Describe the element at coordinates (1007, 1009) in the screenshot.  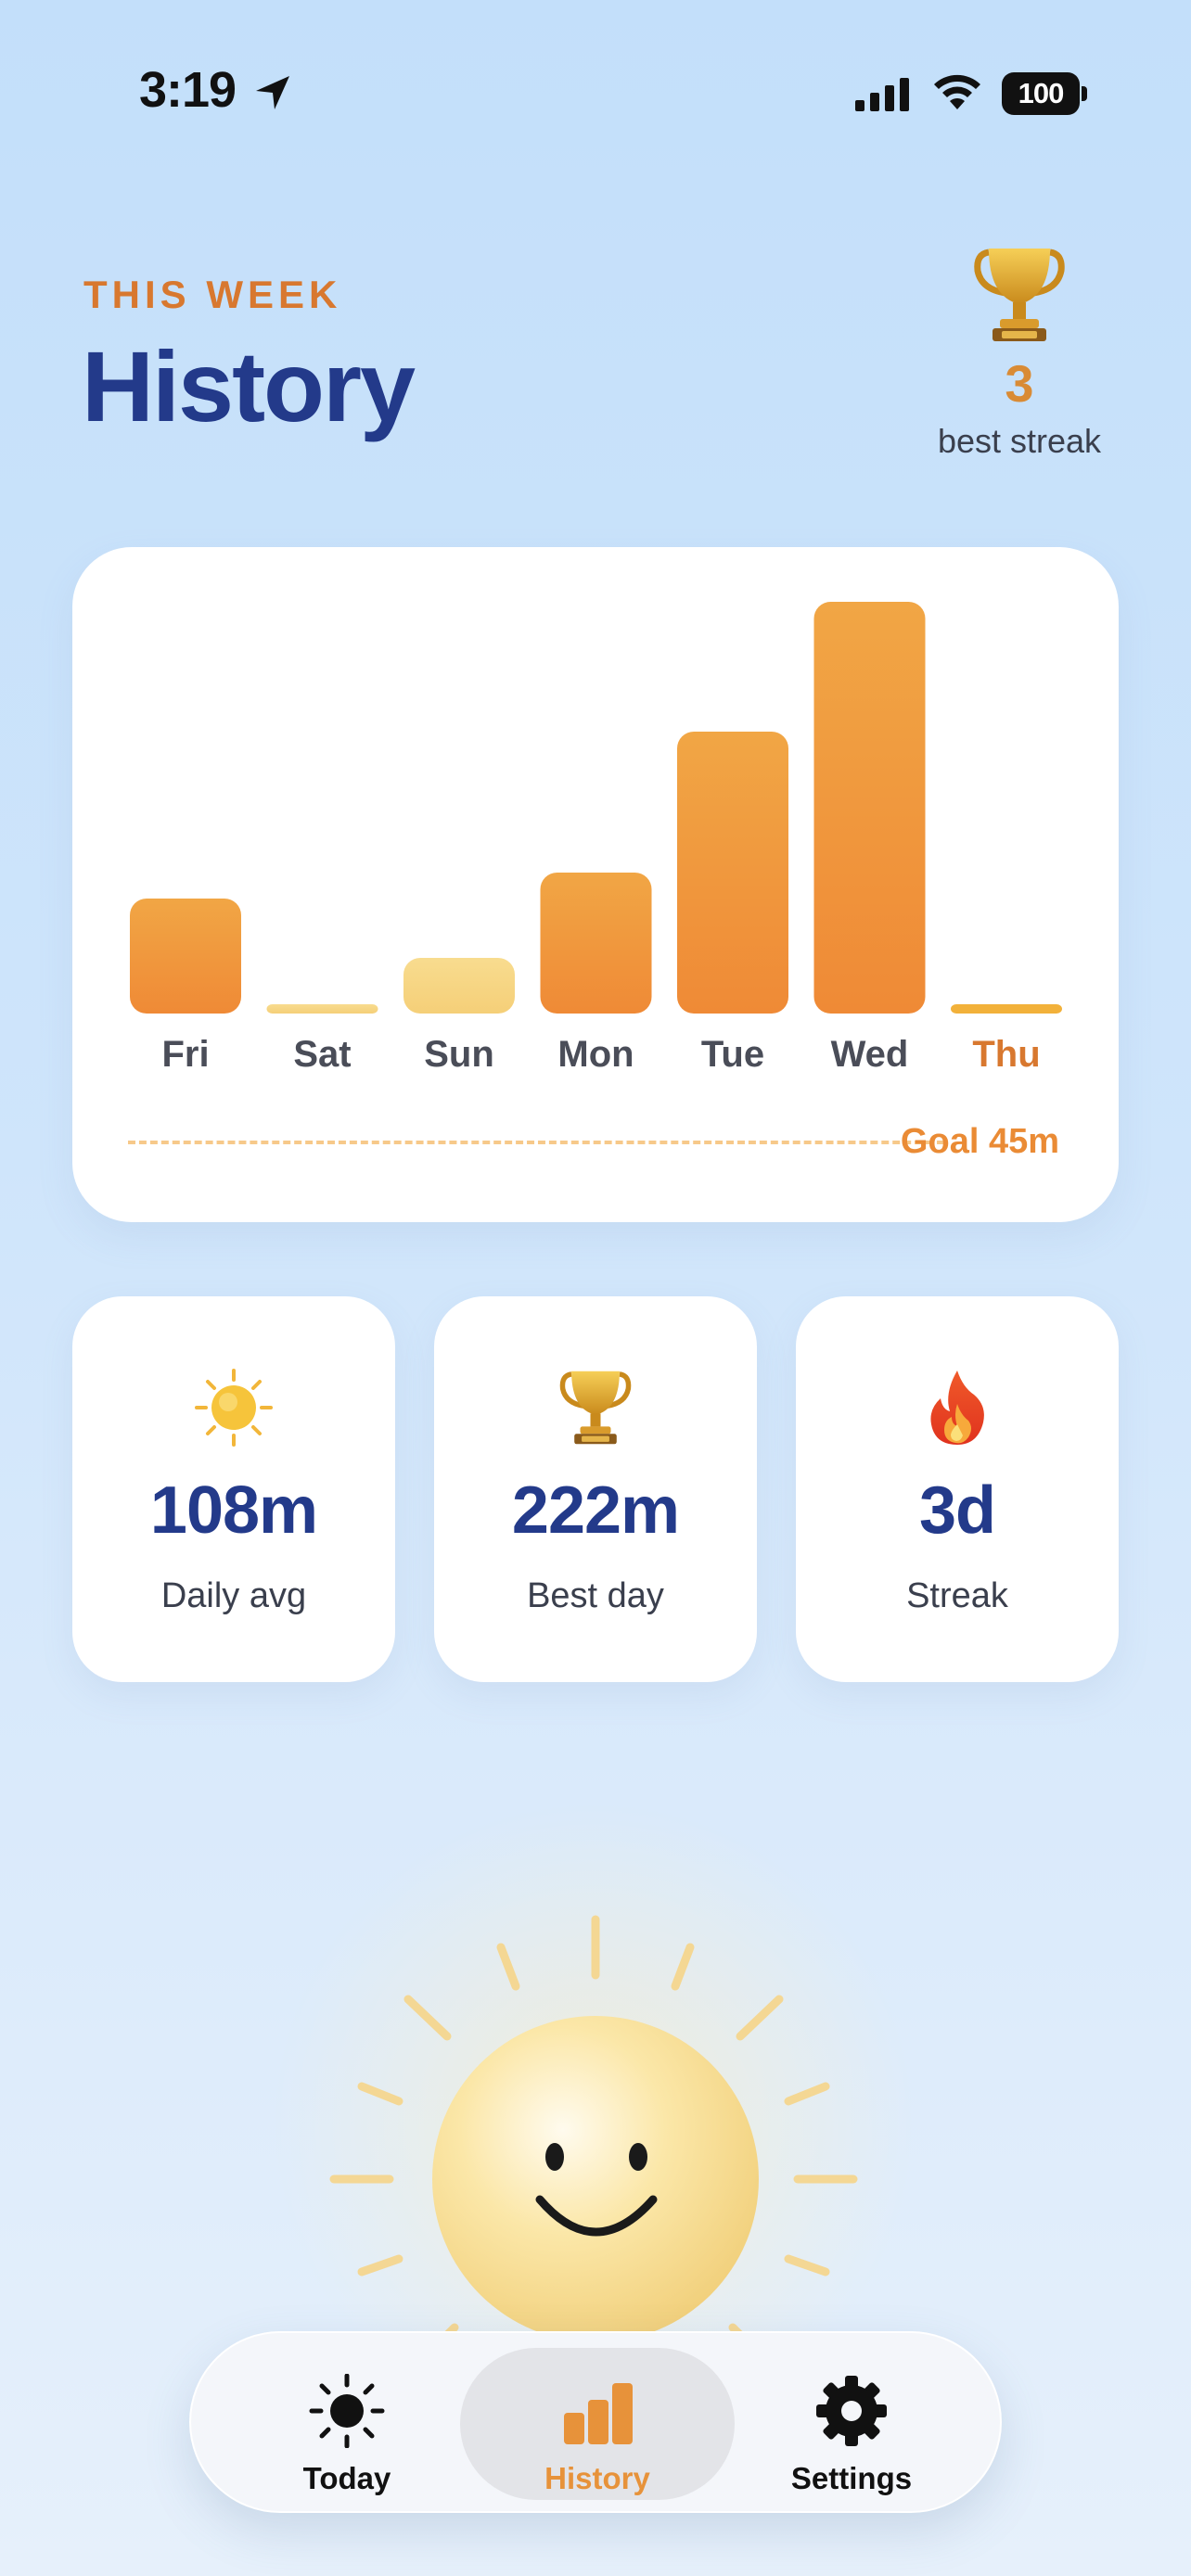
I see `chart-bar-thu` at that location.